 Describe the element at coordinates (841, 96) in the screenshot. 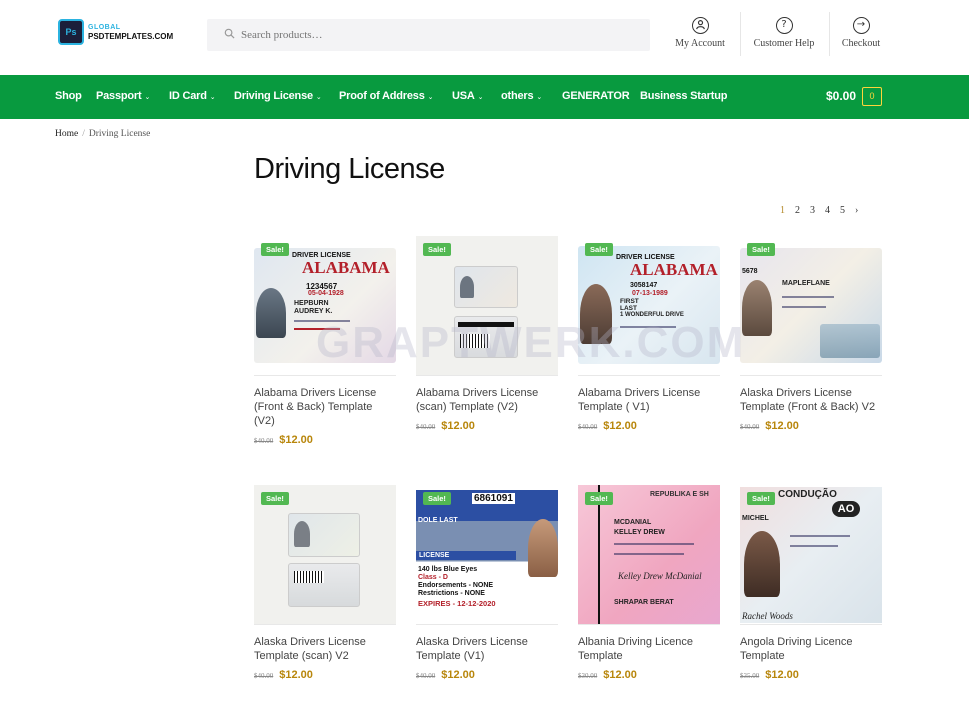

I see `cart-total: $0.00` at that location.